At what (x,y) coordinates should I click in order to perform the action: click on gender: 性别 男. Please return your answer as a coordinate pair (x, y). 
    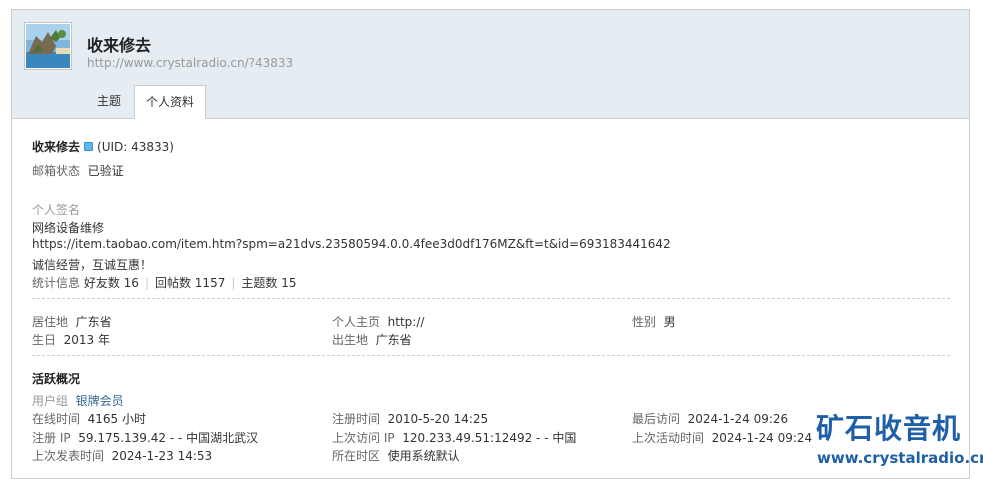
    Looking at the image, I should click on (654, 321).